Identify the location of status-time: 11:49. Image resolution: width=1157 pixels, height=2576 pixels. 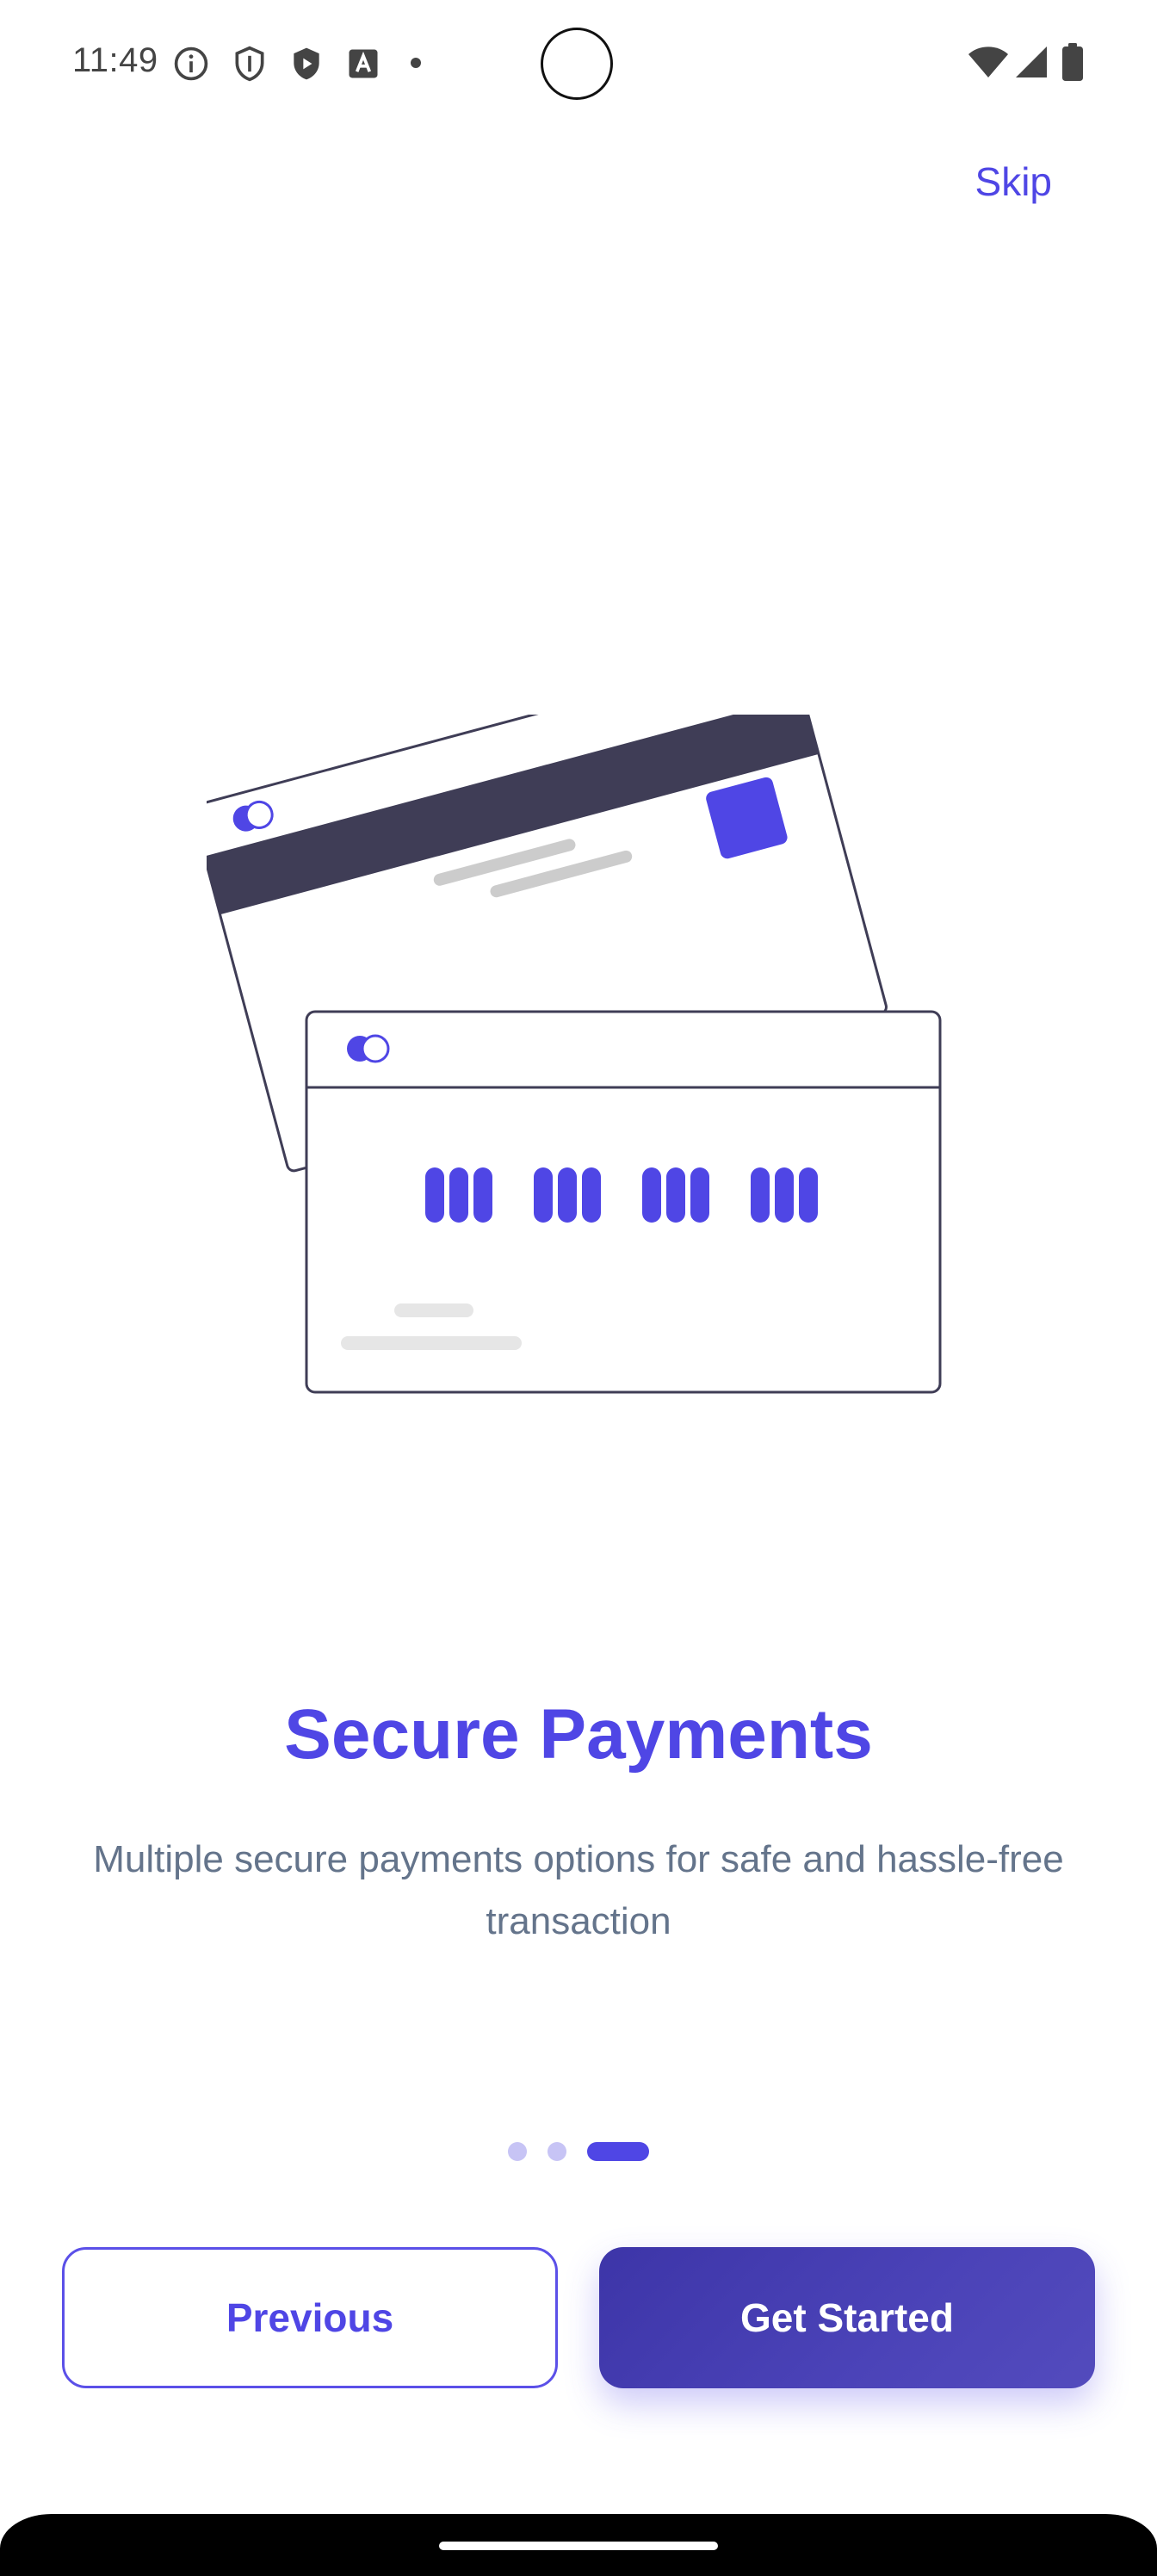
(115, 60).